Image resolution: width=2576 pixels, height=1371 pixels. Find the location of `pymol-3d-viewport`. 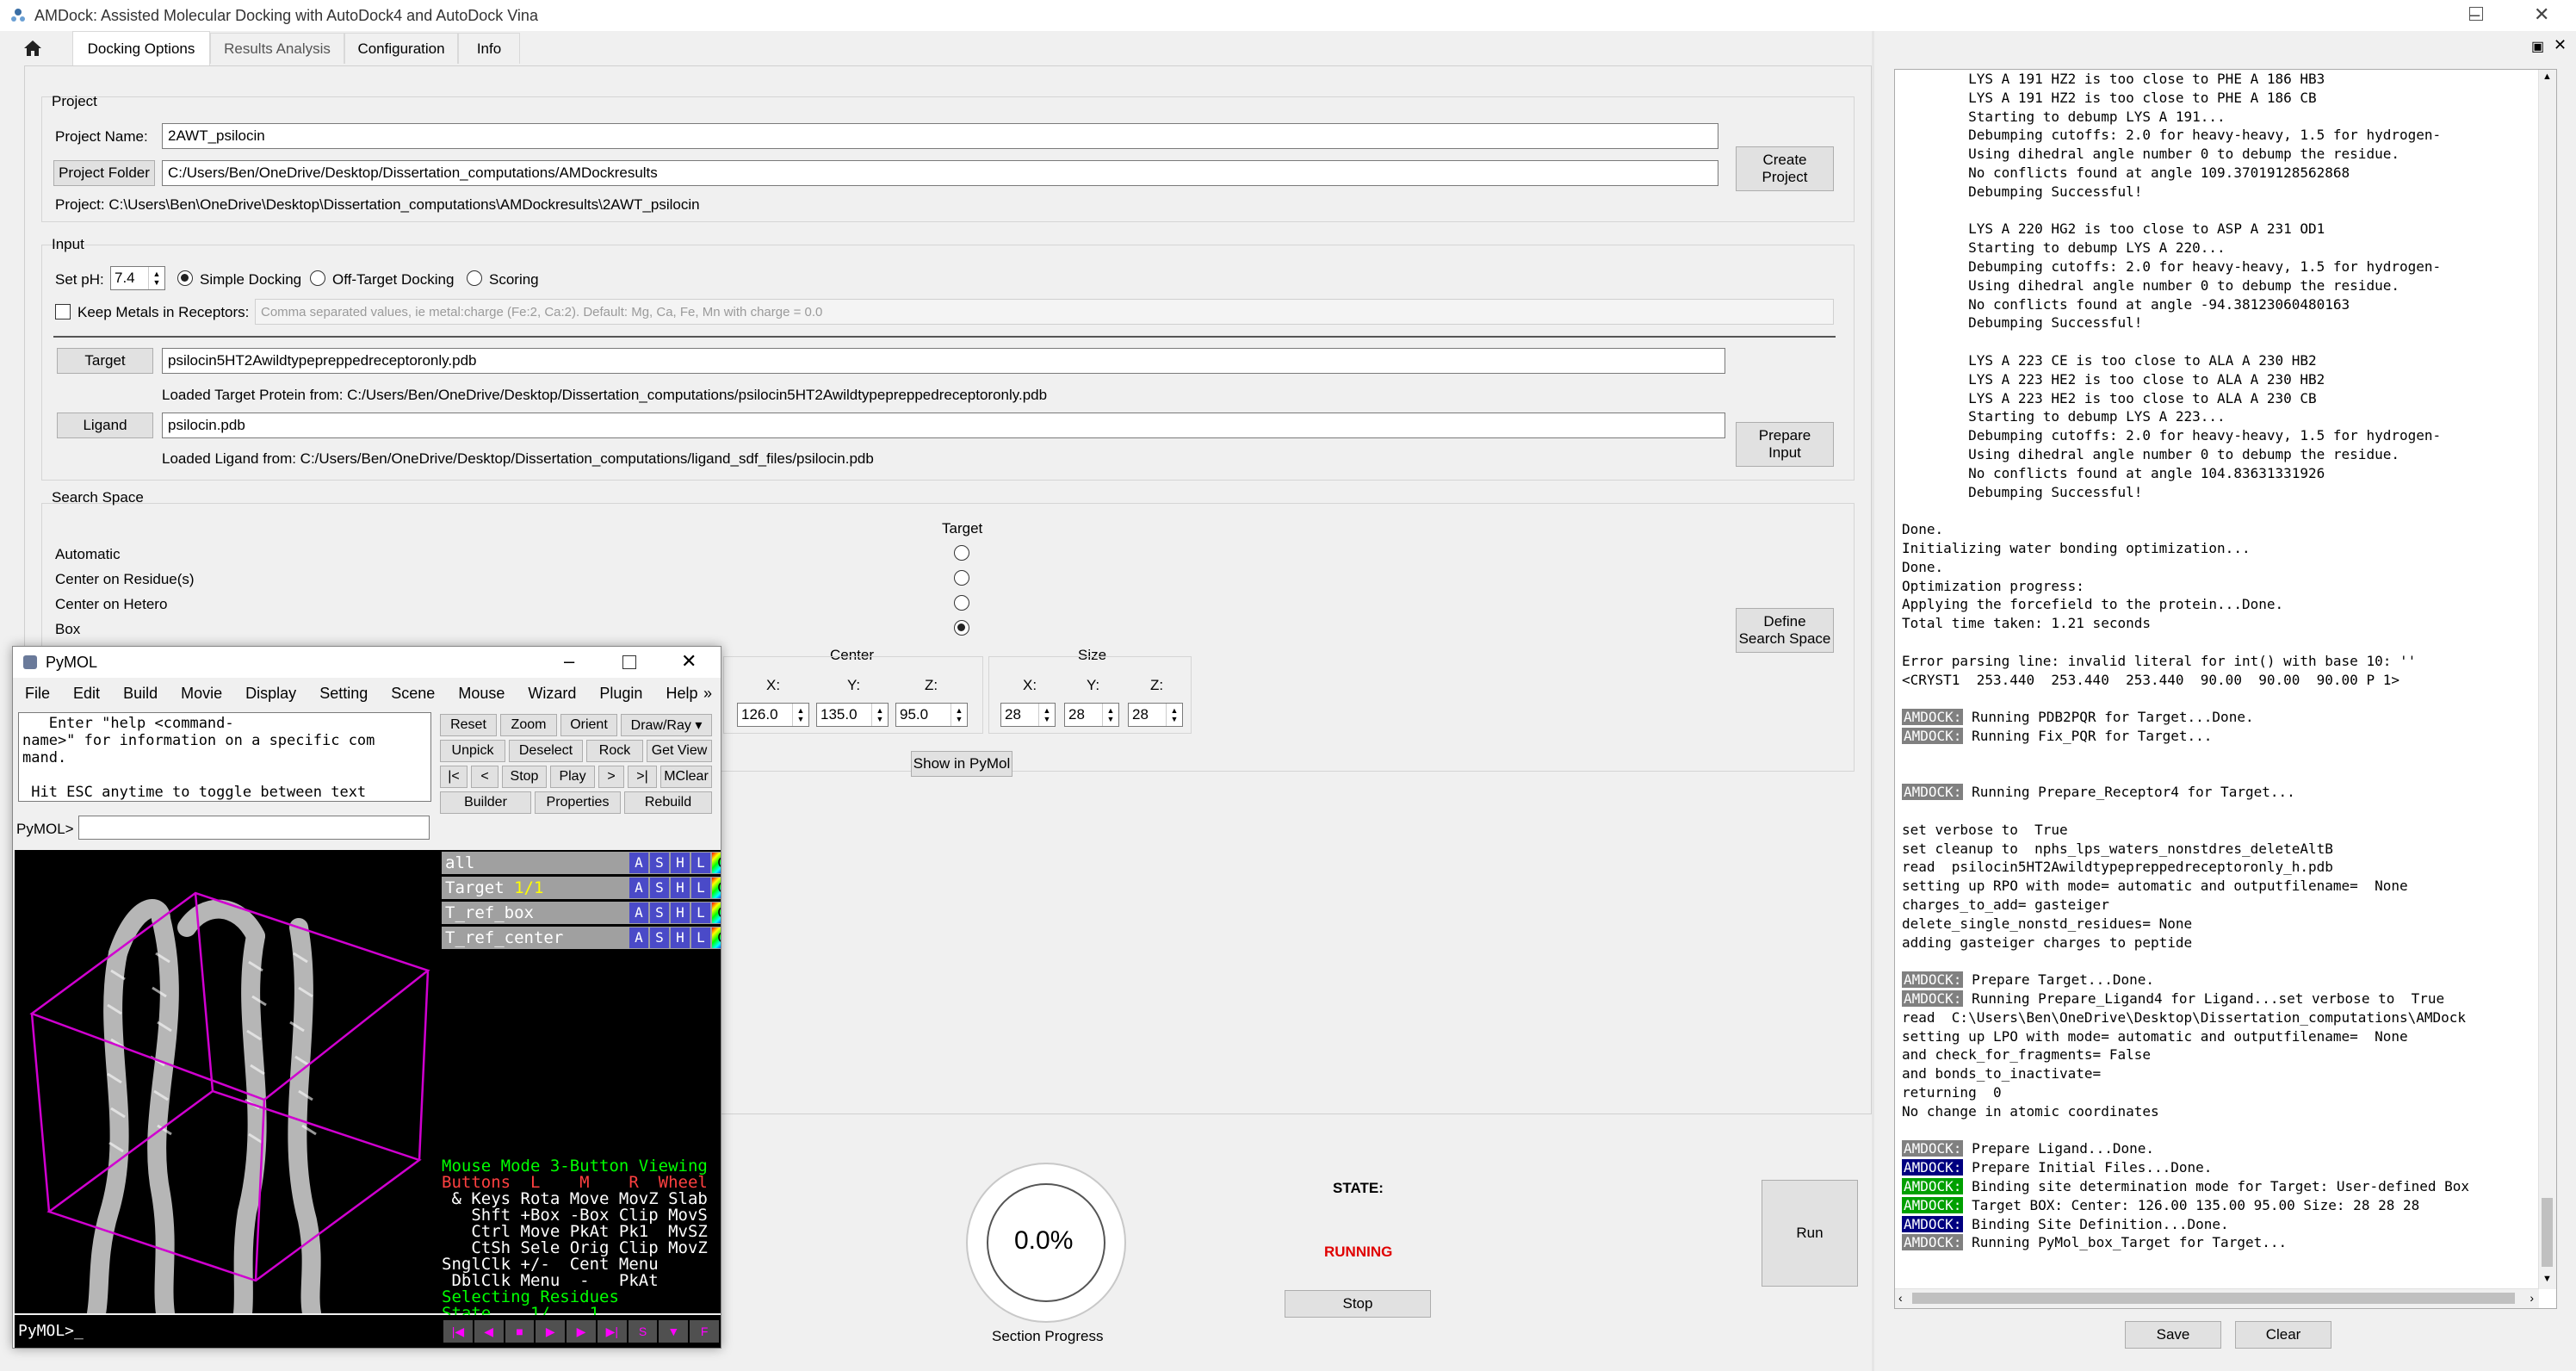

pymol-3d-viewport is located at coordinates (227, 1081).